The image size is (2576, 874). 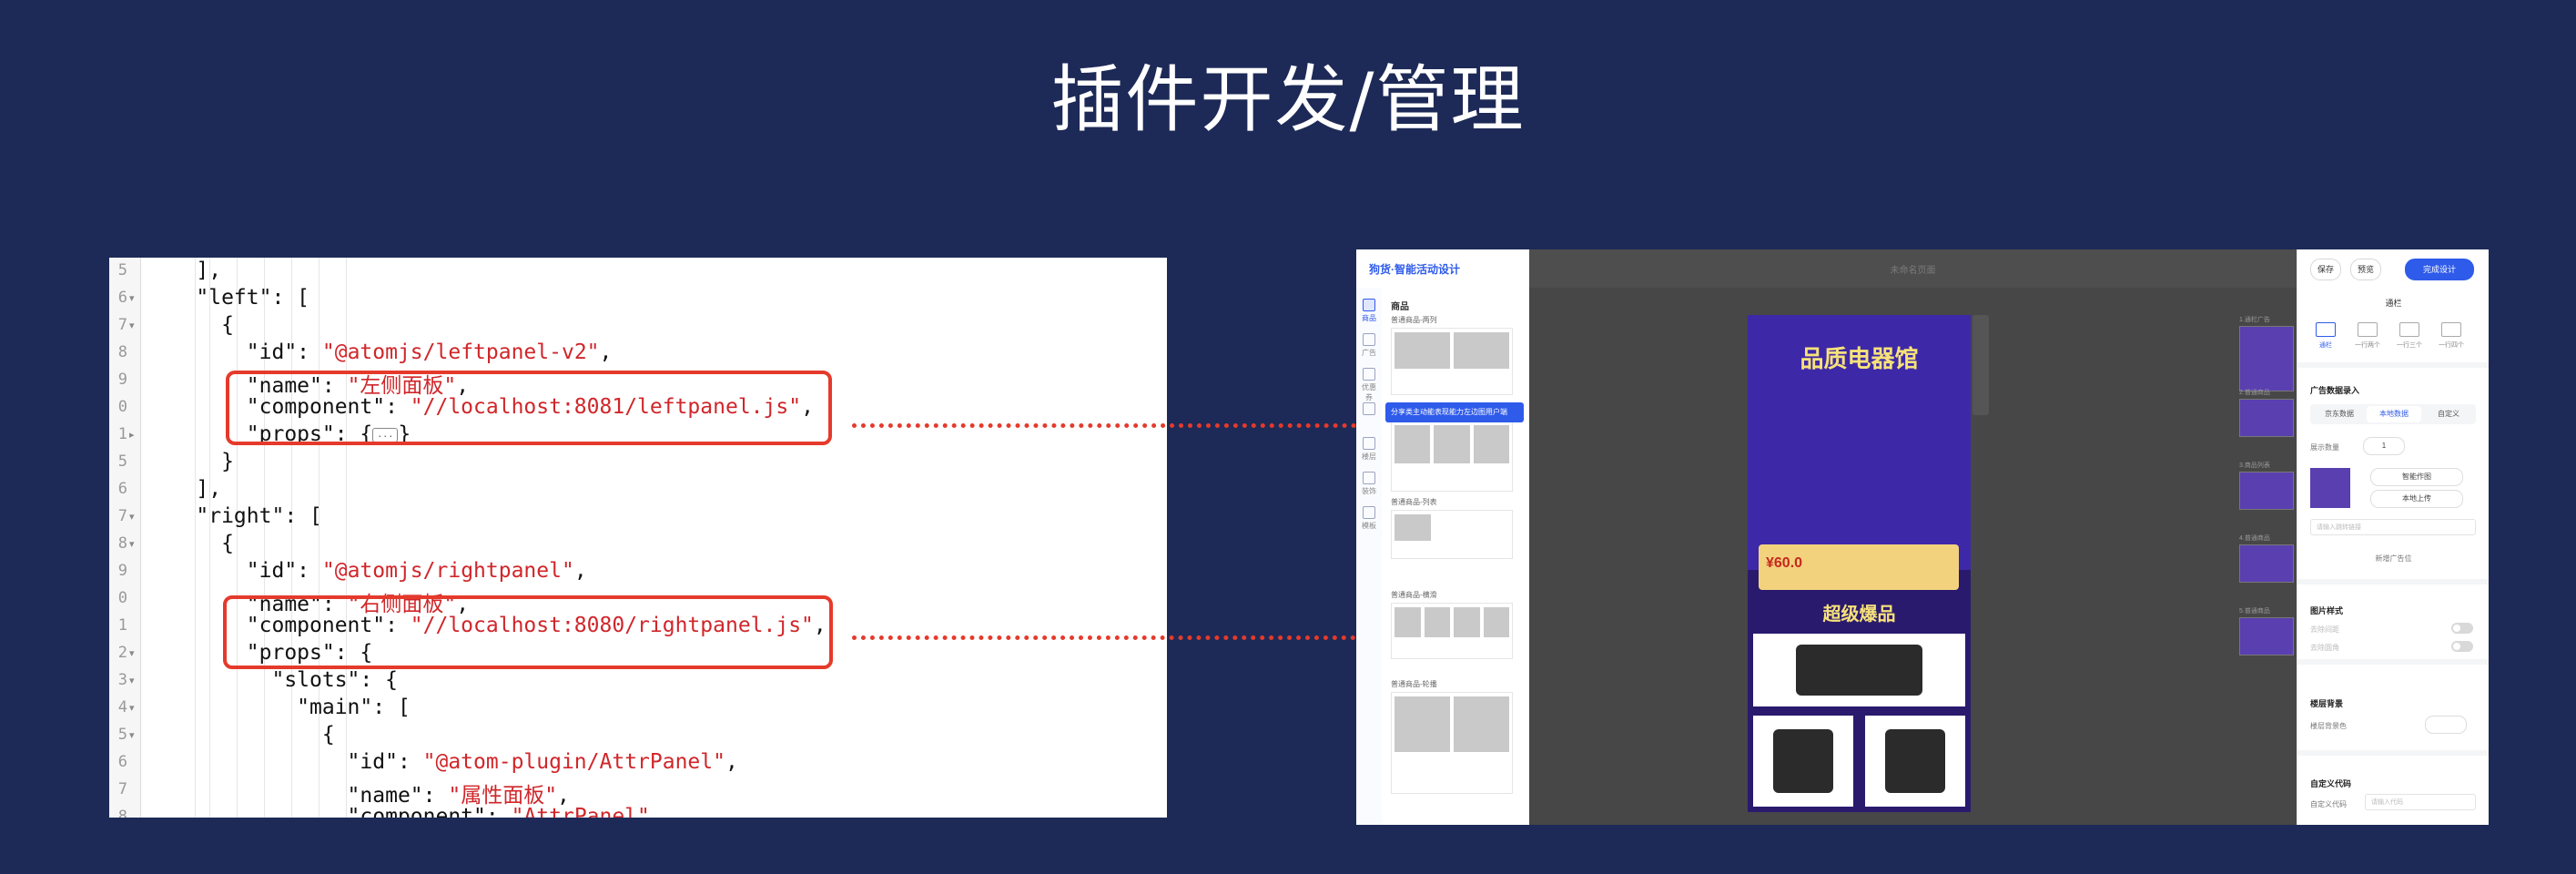 I want to click on source-option: 京东数据, so click(x=2339, y=414).